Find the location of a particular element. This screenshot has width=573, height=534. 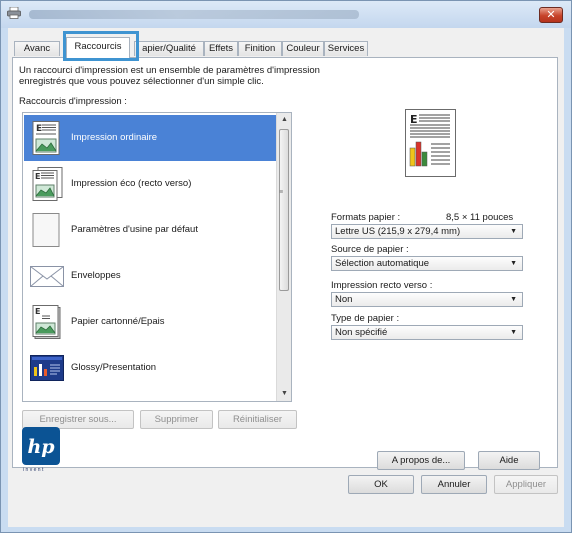

apply-button: Appliquer is located at coordinates (526, 484).